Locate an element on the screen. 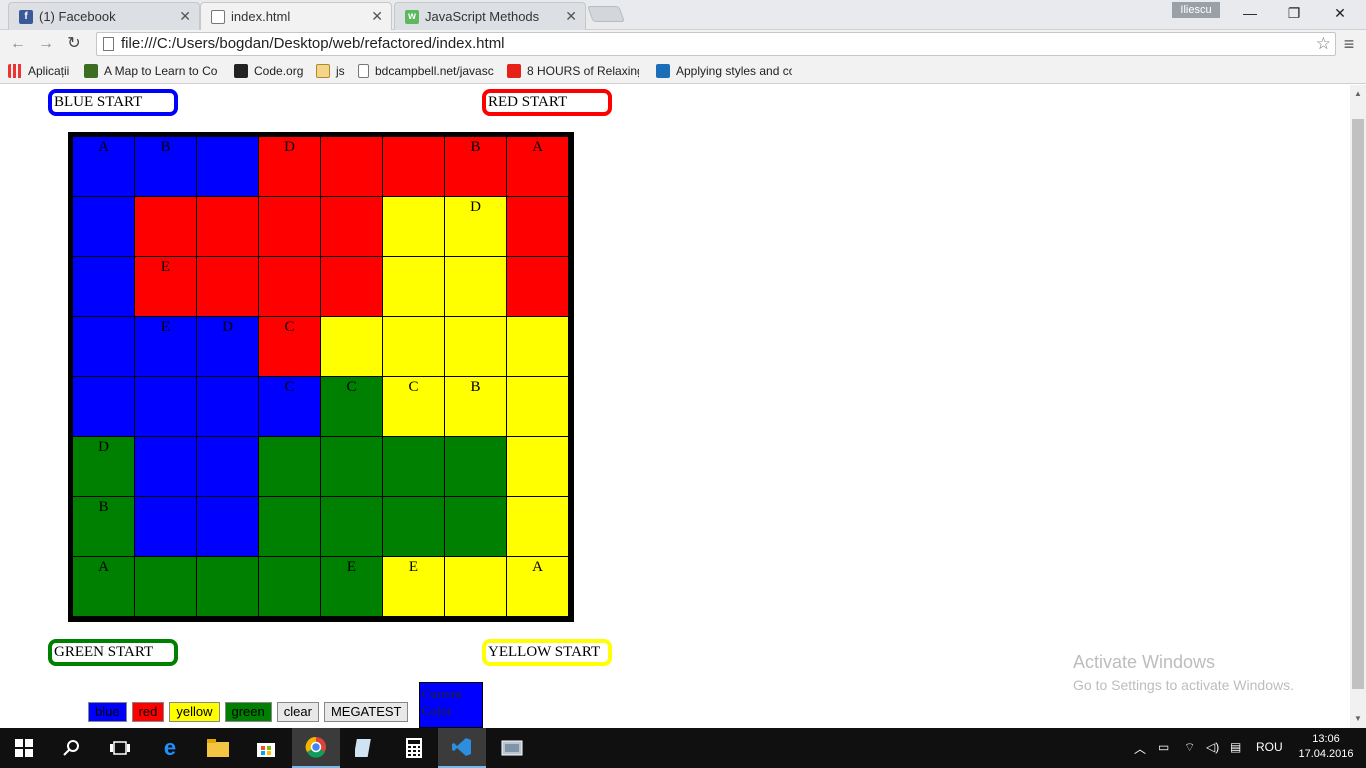 Image resolution: width=1366 pixels, height=768 pixels. show-hidden-icons-icon: ︿ is located at coordinates (1140, 748).